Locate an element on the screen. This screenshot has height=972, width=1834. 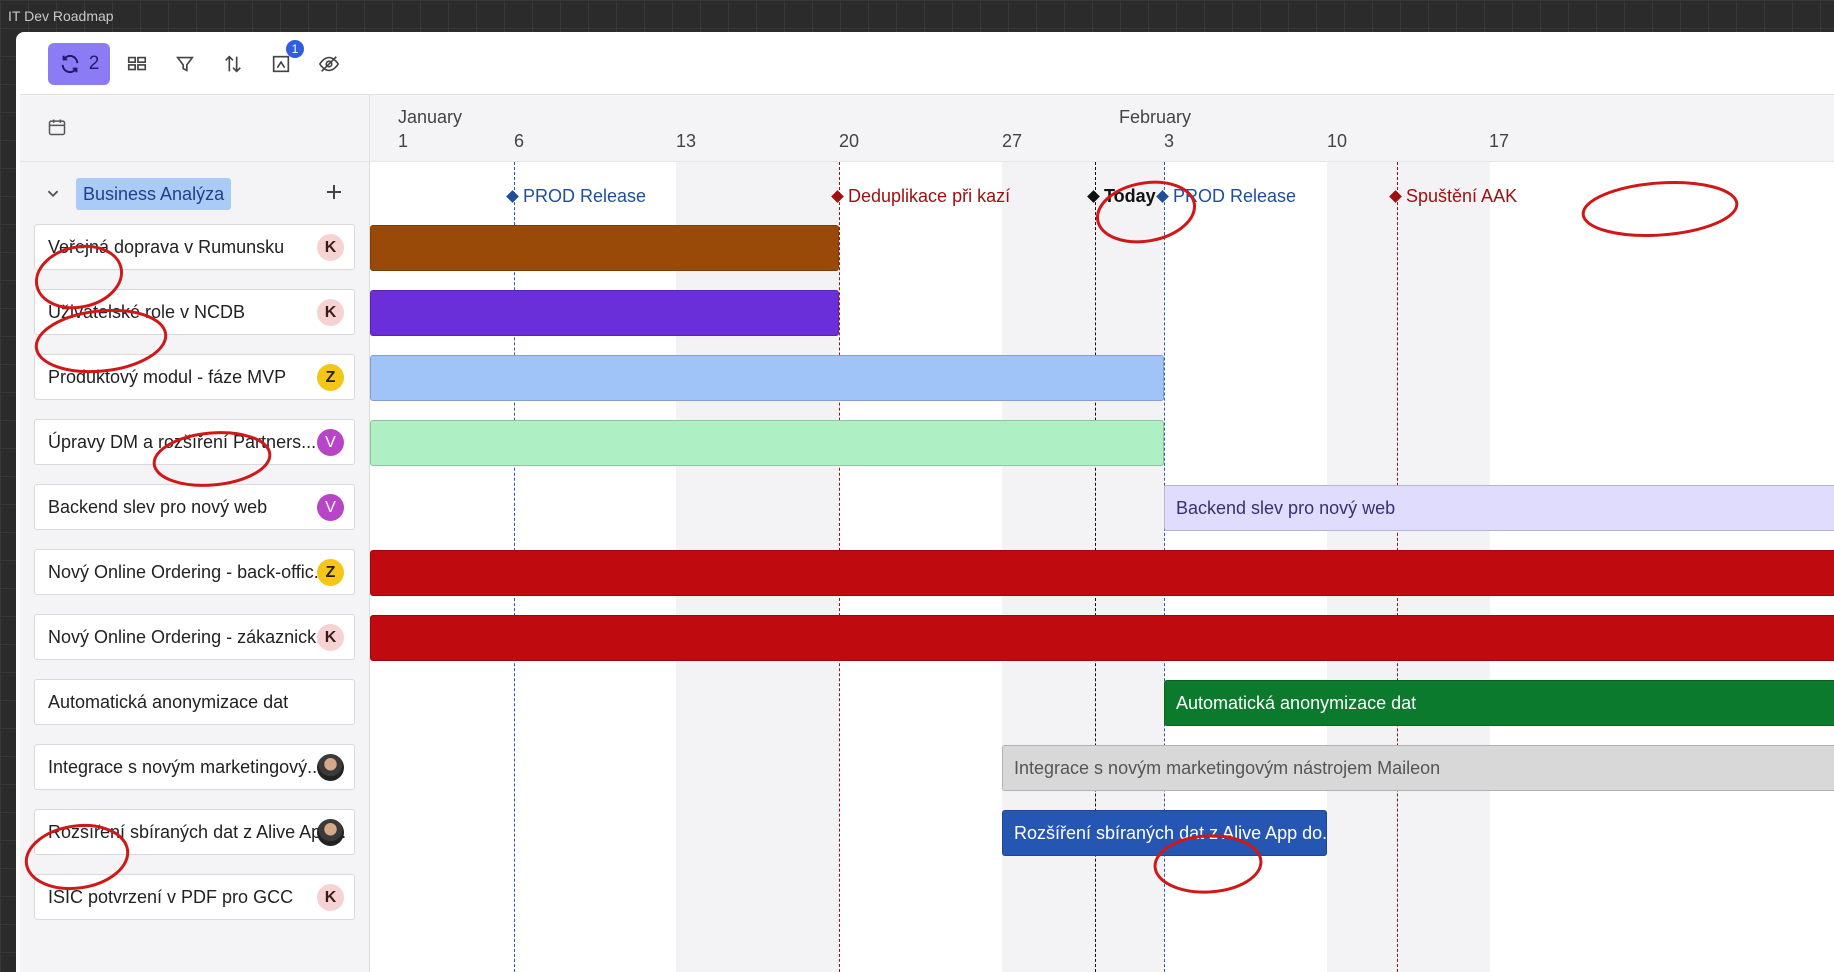
notification-badge: 1 is located at coordinates (295, 49).